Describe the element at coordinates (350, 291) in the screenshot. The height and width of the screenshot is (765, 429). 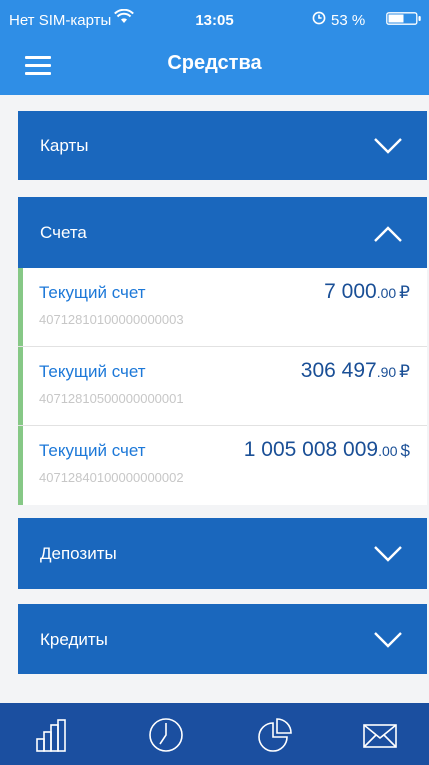
I see `amount-whole: 7 000` at that location.